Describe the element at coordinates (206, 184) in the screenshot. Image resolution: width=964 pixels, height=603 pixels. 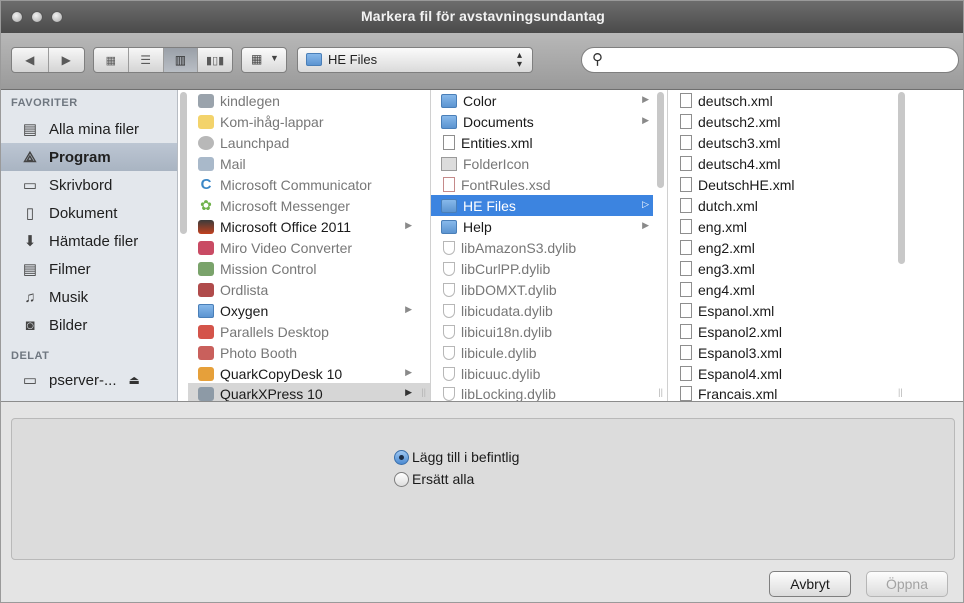
I see `communicator-app-icon: C` at that location.